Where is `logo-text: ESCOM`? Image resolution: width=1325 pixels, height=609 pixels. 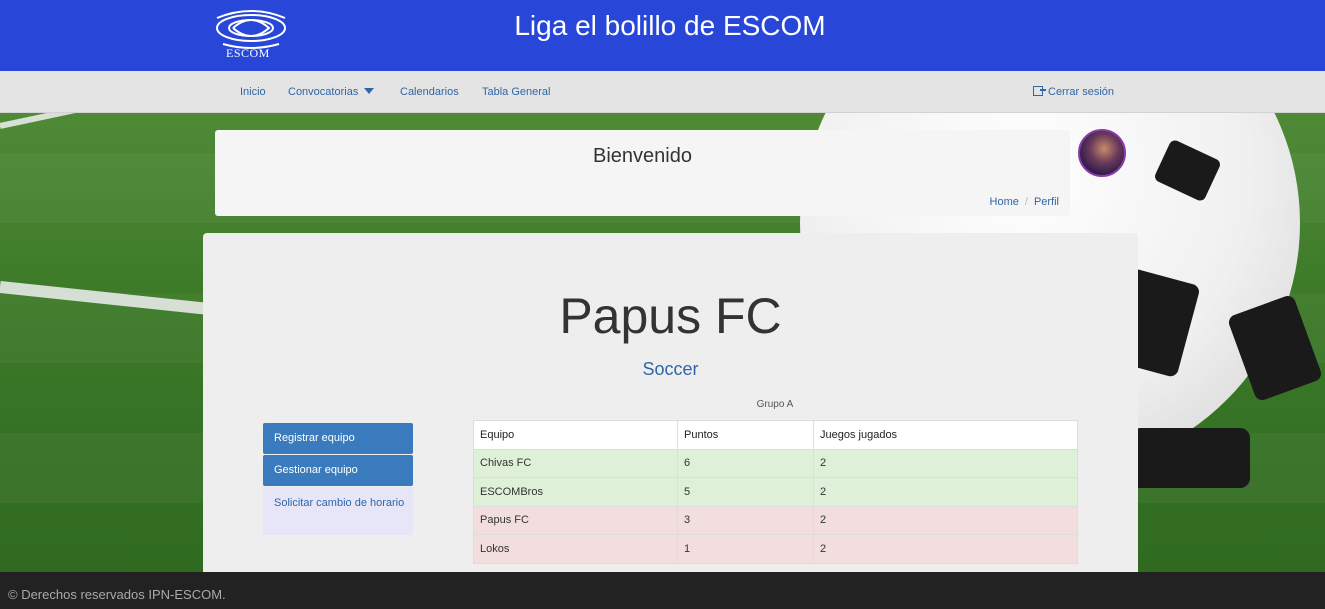 logo-text: ESCOM is located at coordinates (248, 53).